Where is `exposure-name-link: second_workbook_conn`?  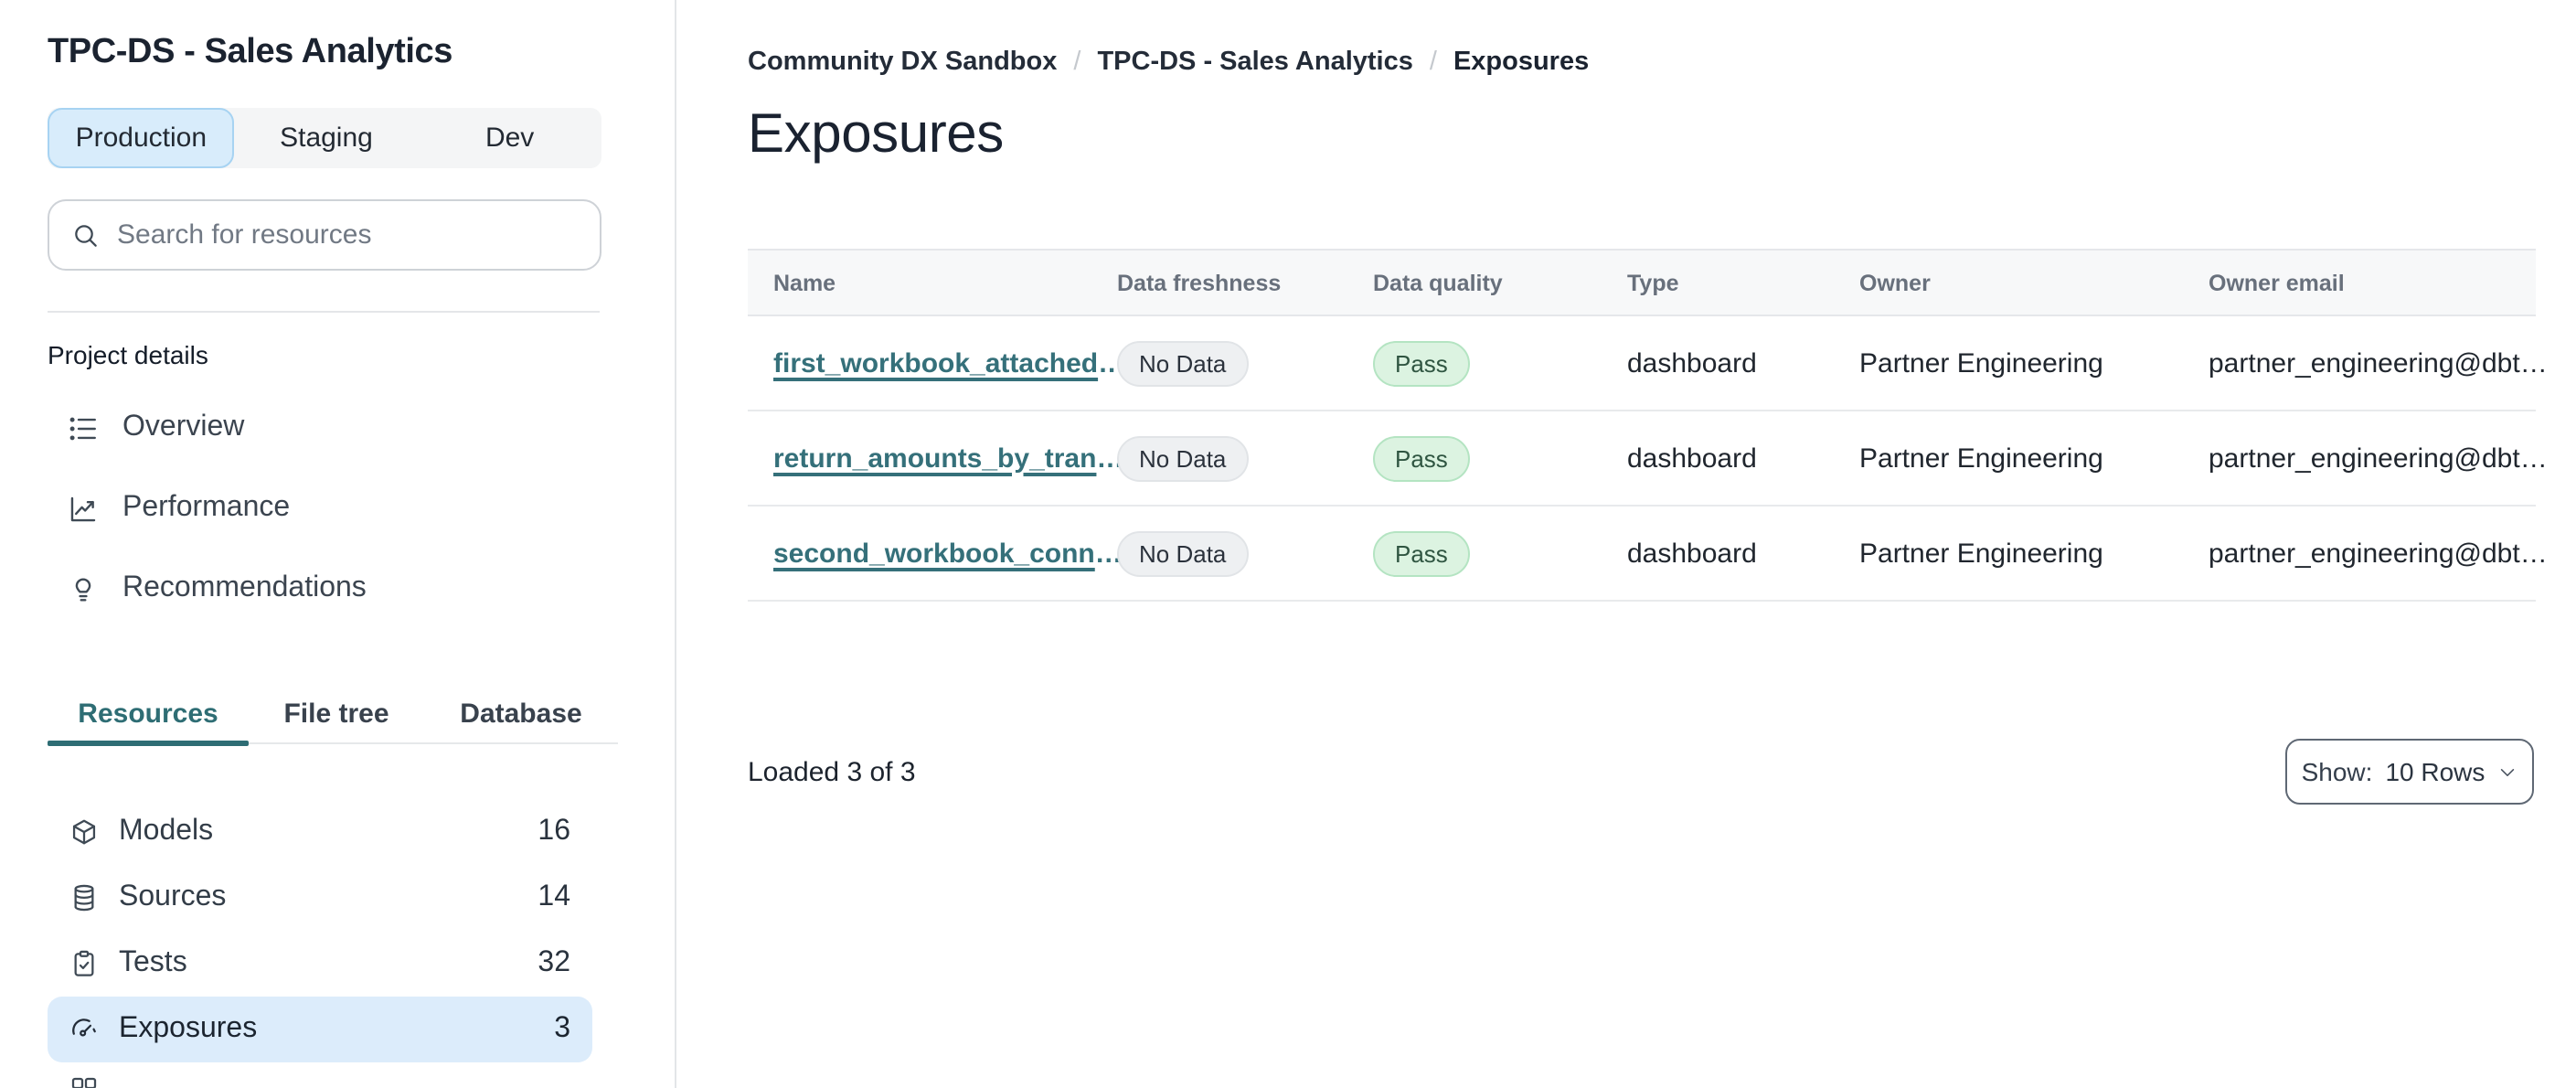
exposure-name-link: second_workbook_conn is located at coordinates (934, 553).